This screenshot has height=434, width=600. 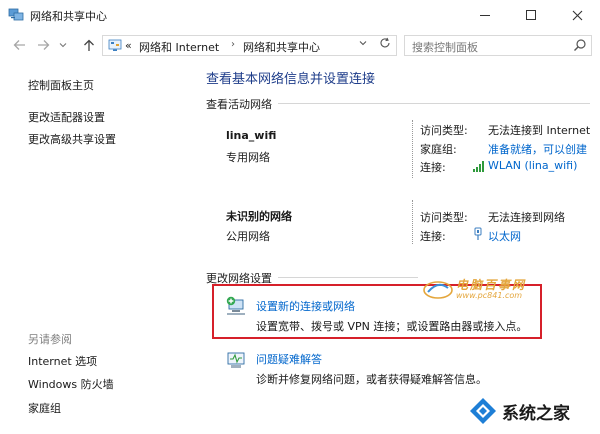 What do you see at coordinates (251, 135) in the screenshot?
I see `network-name: lina_wifi` at bounding box center [251, 135].